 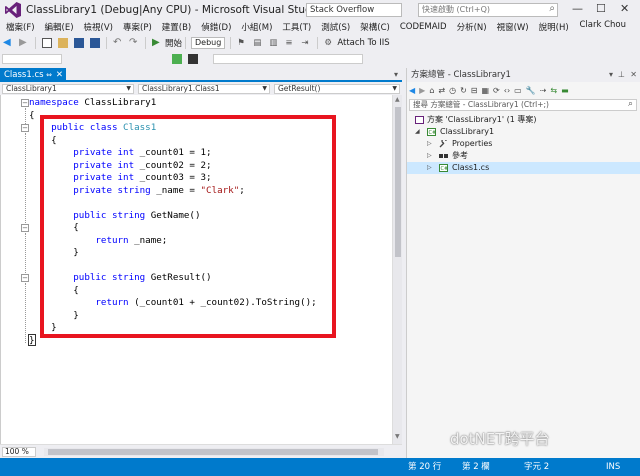 What do you see at coordinates (274, 43) in the screenshot?
I see `uncomment-icon: ▥` at bounding box center [274, 43].